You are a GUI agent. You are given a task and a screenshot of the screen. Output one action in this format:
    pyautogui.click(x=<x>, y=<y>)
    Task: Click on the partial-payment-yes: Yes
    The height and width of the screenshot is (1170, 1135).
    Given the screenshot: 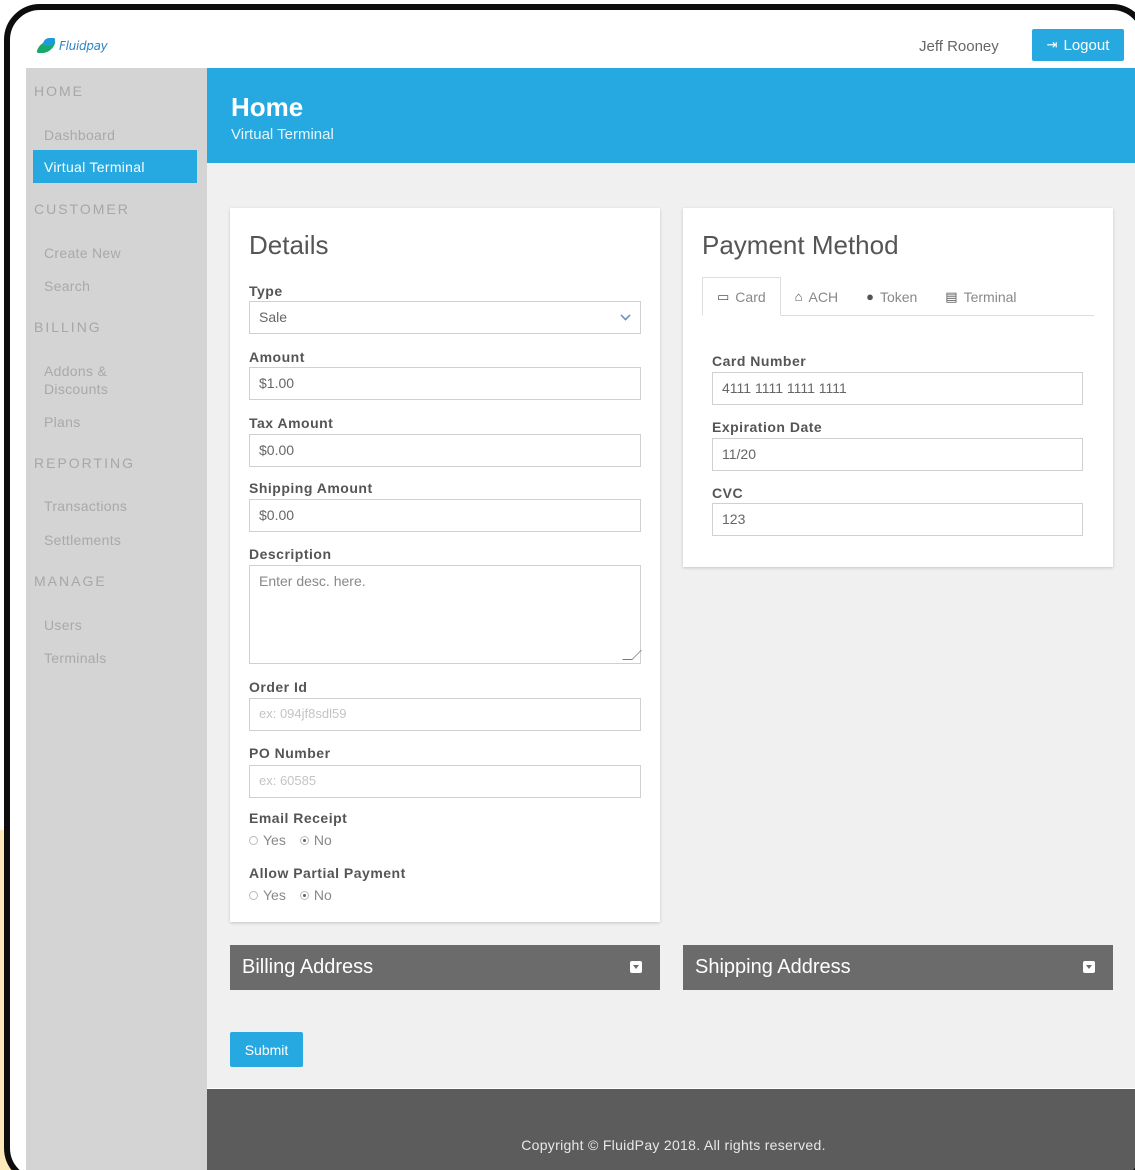 What is the action you would take?
    pyautogui.click(x=267, y=895)
    